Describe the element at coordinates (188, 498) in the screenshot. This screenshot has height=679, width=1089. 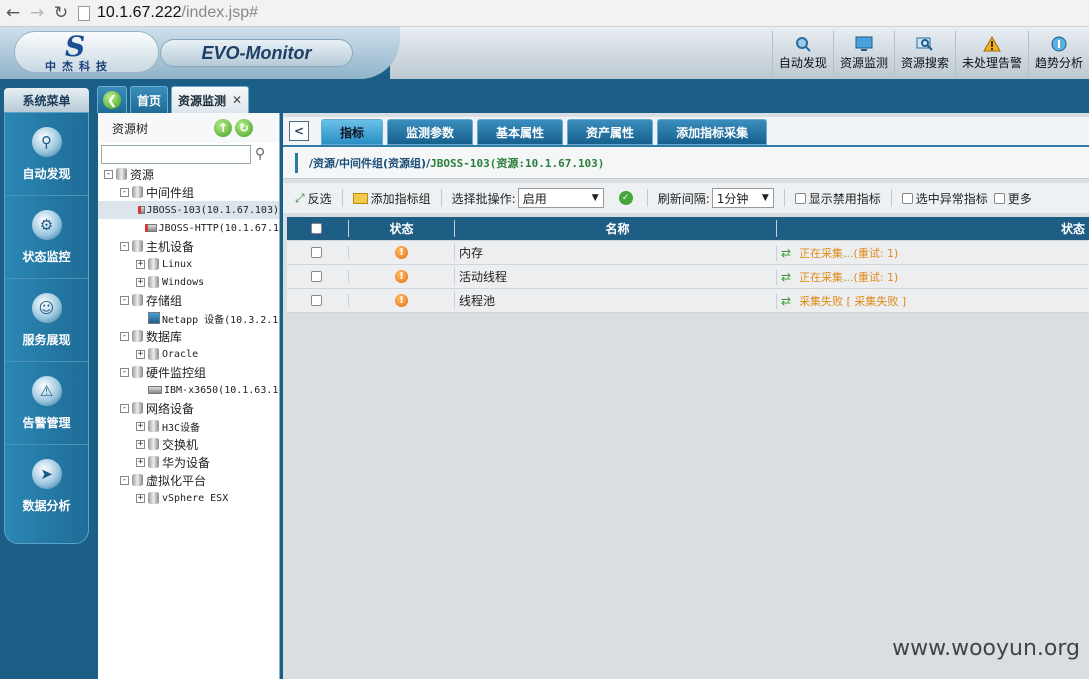
I see `tree-node: + vSphere ESX` at that location.